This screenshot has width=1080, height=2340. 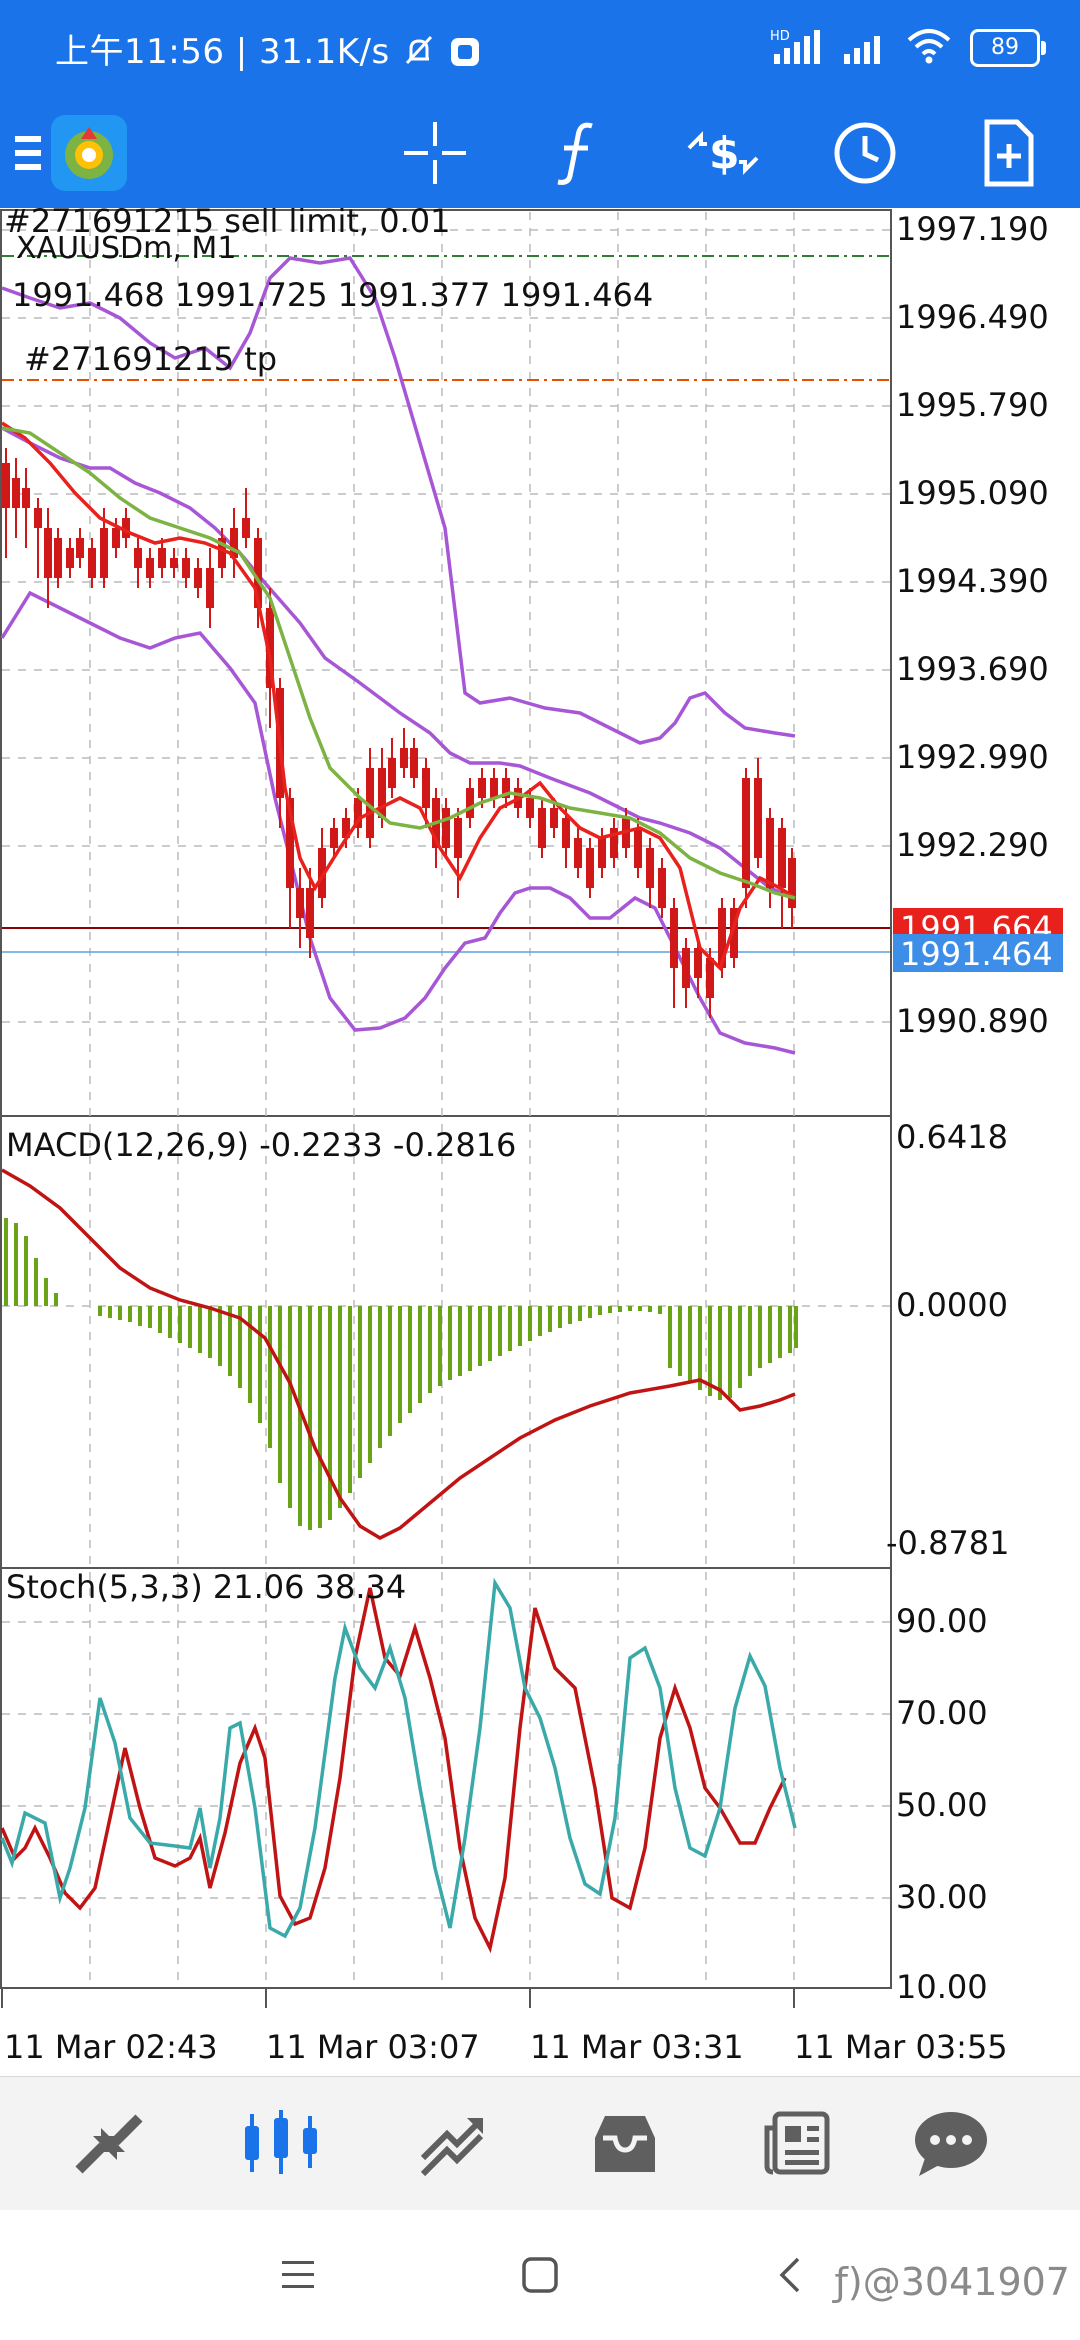 What do you see at coordinates (540, 49) in the screenshot?
I see `status-bar: 上午11:56 | 31.1K/s HD 89` at bounding box center [540, 49].